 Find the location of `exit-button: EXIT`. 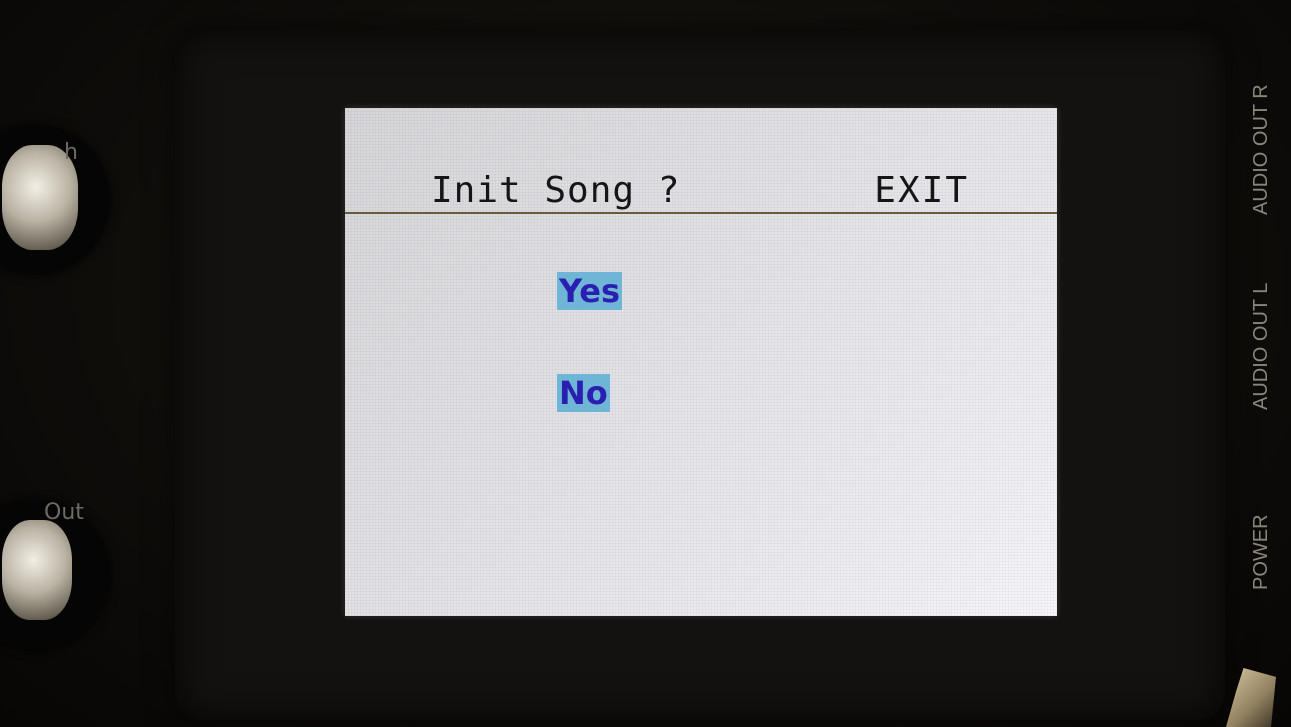

exit-button: EXIT is located at coordinates (921, 190).